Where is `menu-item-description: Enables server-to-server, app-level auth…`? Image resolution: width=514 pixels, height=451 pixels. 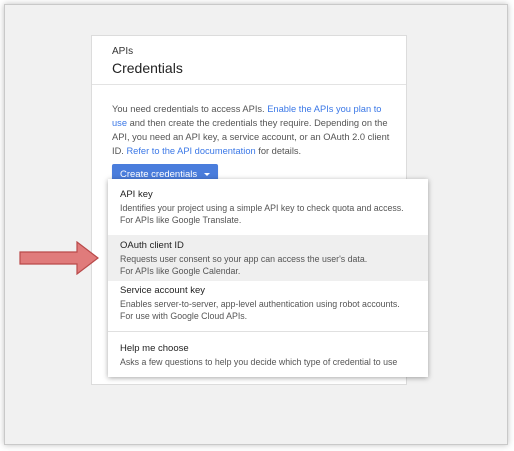 menu-item-description: Enables server-to-server, app-level auth… is located at coordinates (260, 304).